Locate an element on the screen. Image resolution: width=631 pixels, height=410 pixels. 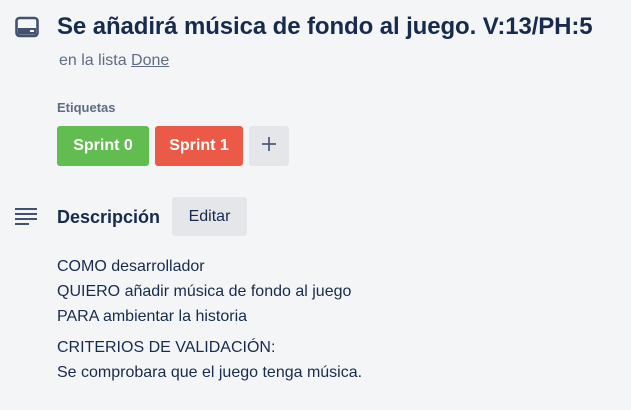
description-heading: Descripción is located at coordinates (109, 217).